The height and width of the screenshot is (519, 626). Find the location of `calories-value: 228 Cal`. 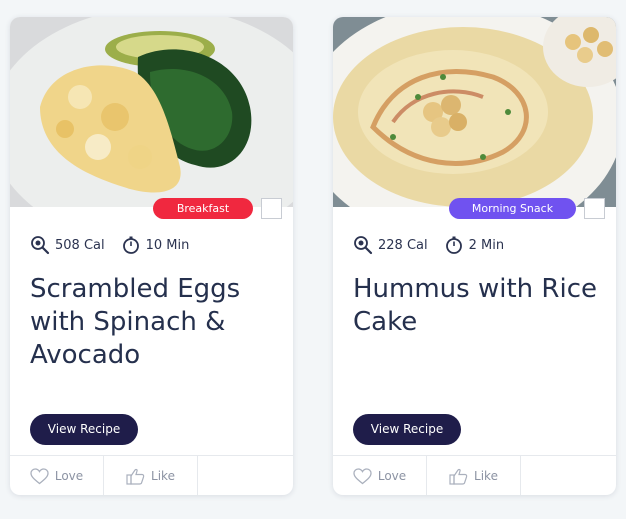

calories-value: 228 Cal is located at coordinates (403, 245).